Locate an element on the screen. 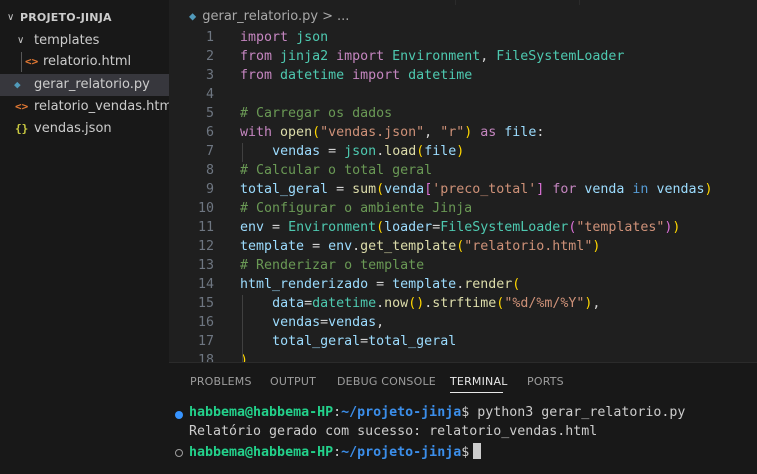  line-number: 8 is located at coordinates (209, 170).